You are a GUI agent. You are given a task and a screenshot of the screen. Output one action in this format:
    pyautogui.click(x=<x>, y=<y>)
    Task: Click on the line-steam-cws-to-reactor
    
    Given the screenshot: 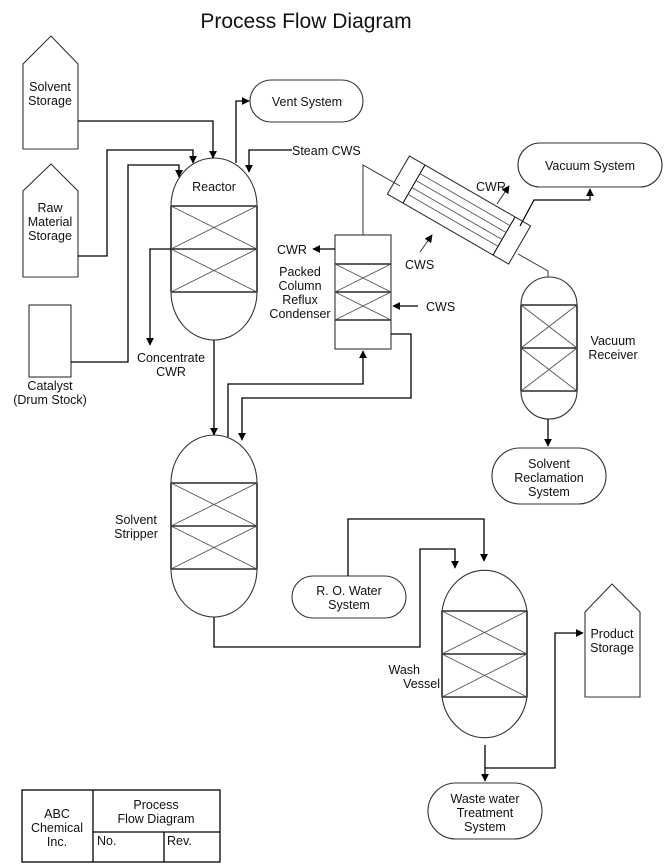 What is the action you would take?
    pyautogui.click(x=268, y=161)
    